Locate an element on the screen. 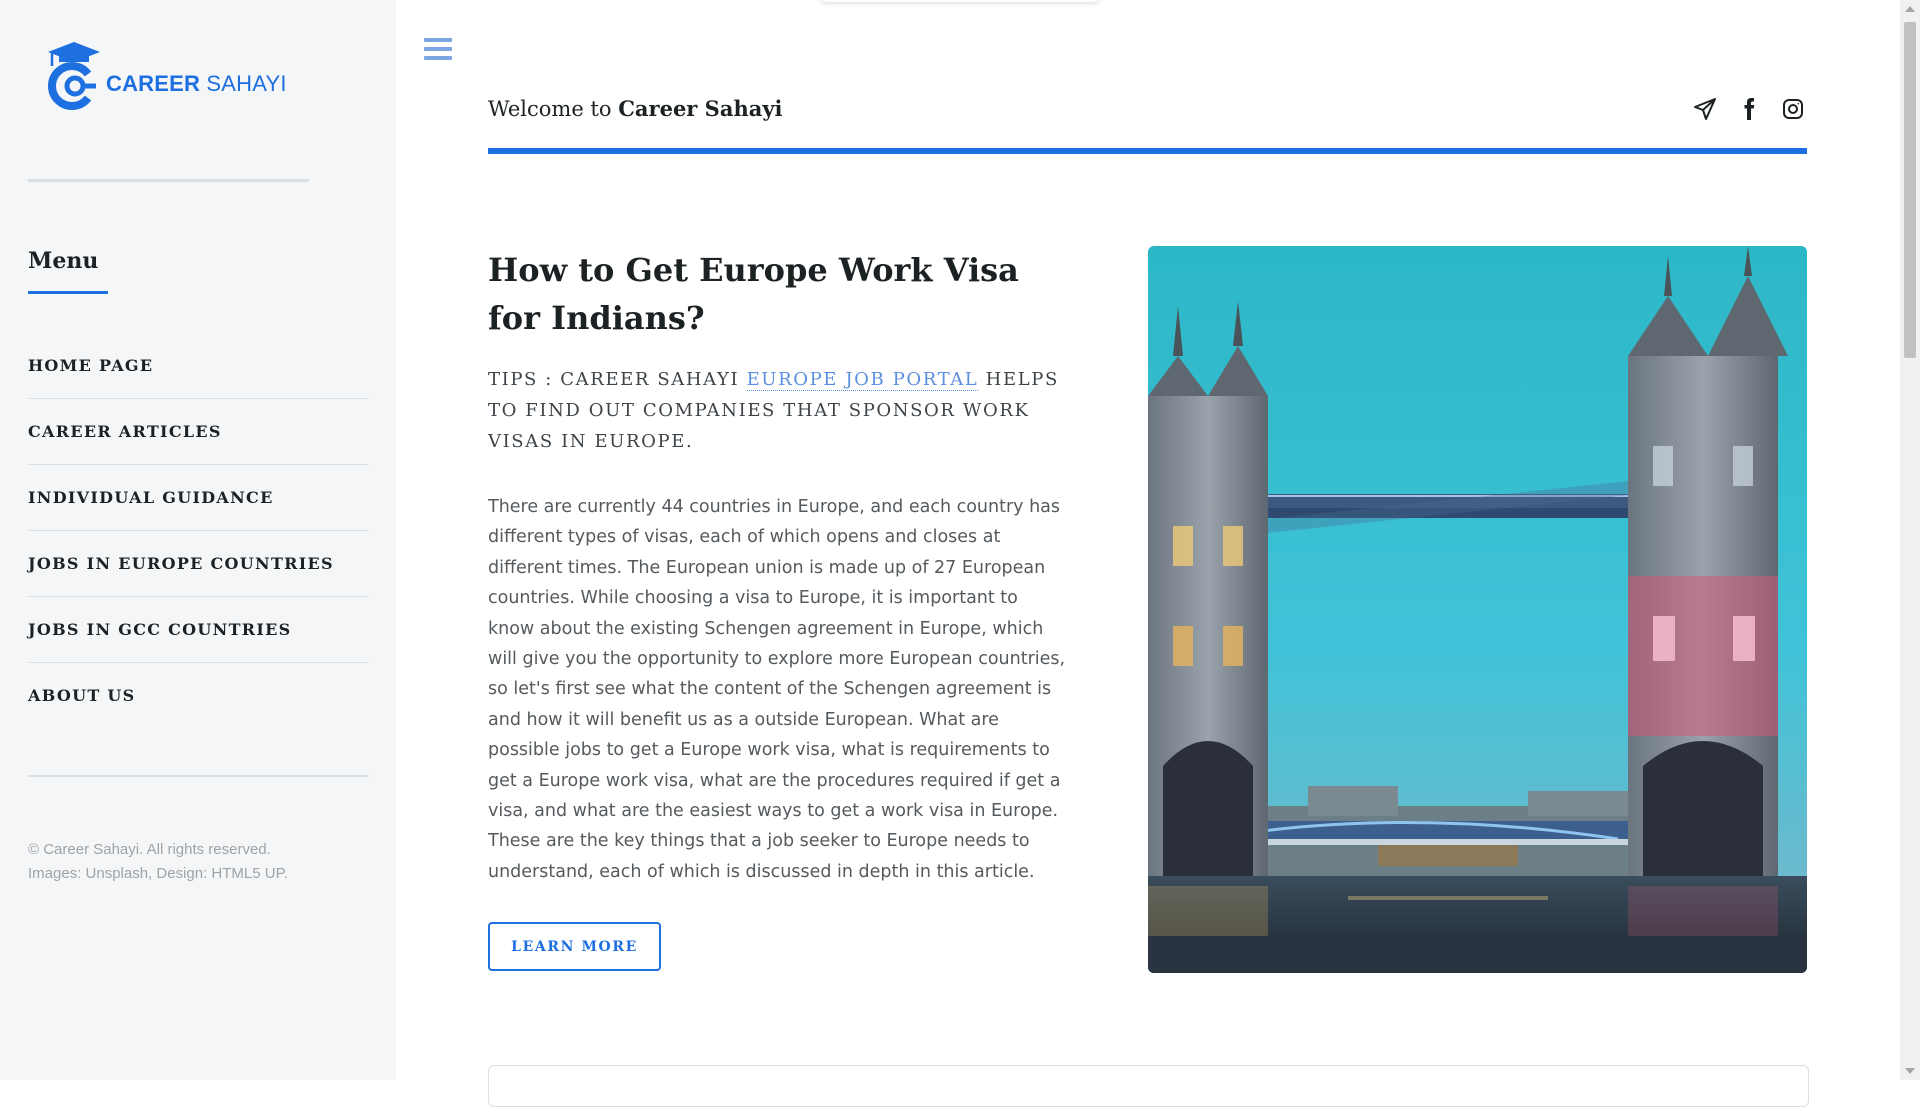  scroll-down-icon is located at coordinates (1910, 1071).